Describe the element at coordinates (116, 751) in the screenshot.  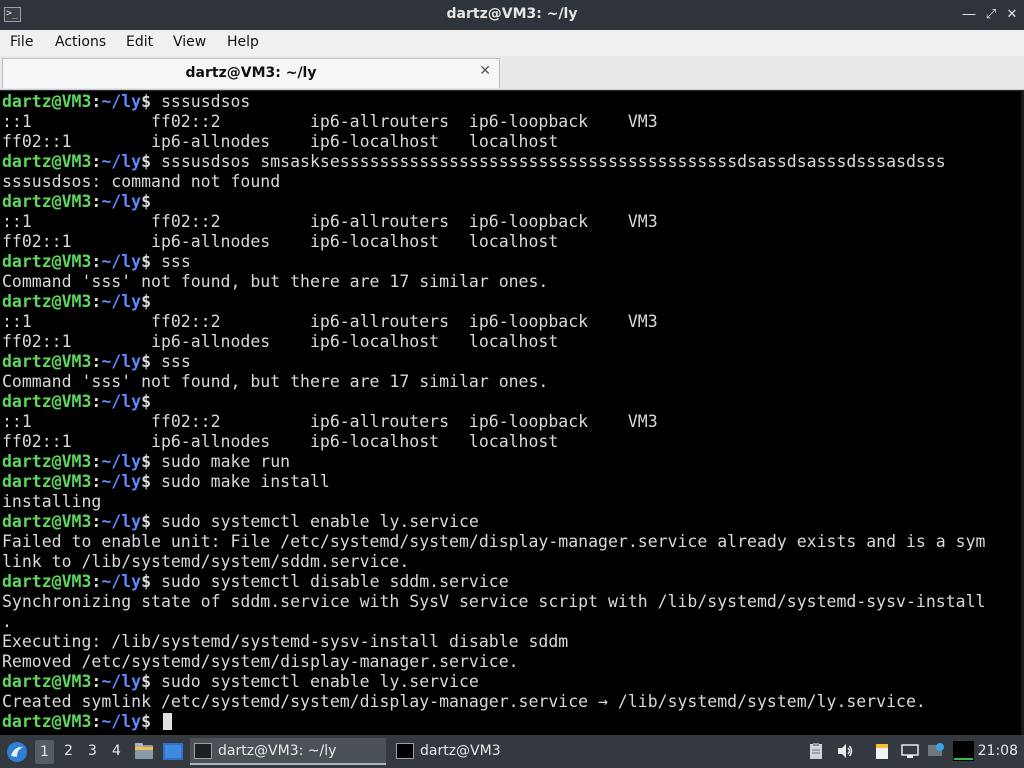
I see `workspace-4: 4` at that location.